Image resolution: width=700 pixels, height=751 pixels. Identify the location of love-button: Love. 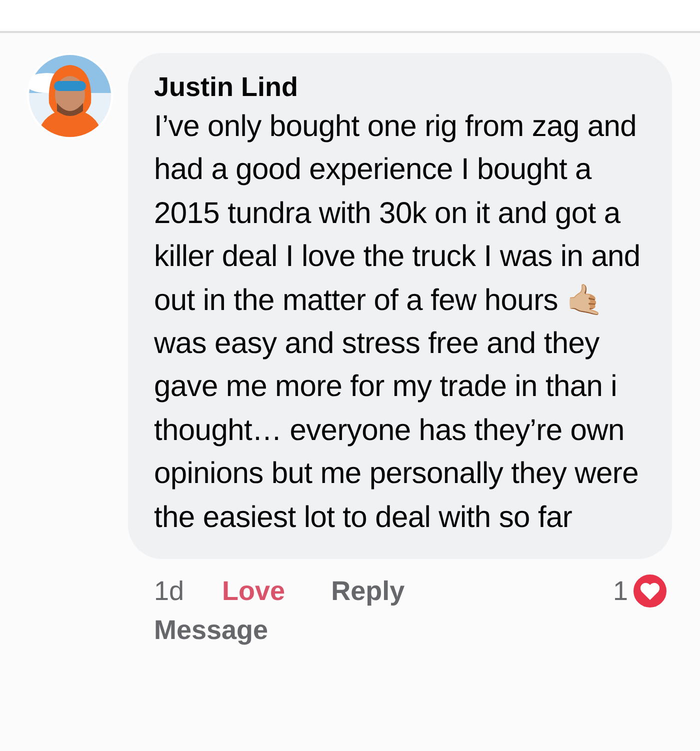
(254, 591).